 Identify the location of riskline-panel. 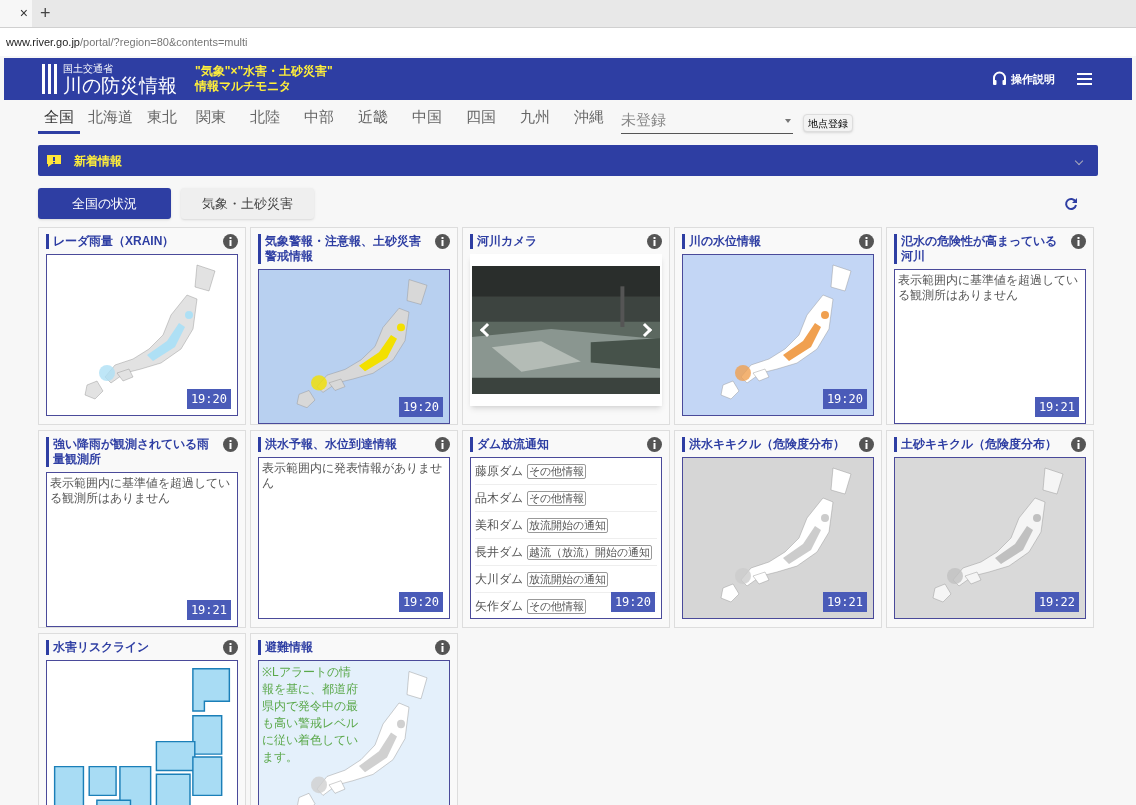
(142, 732).